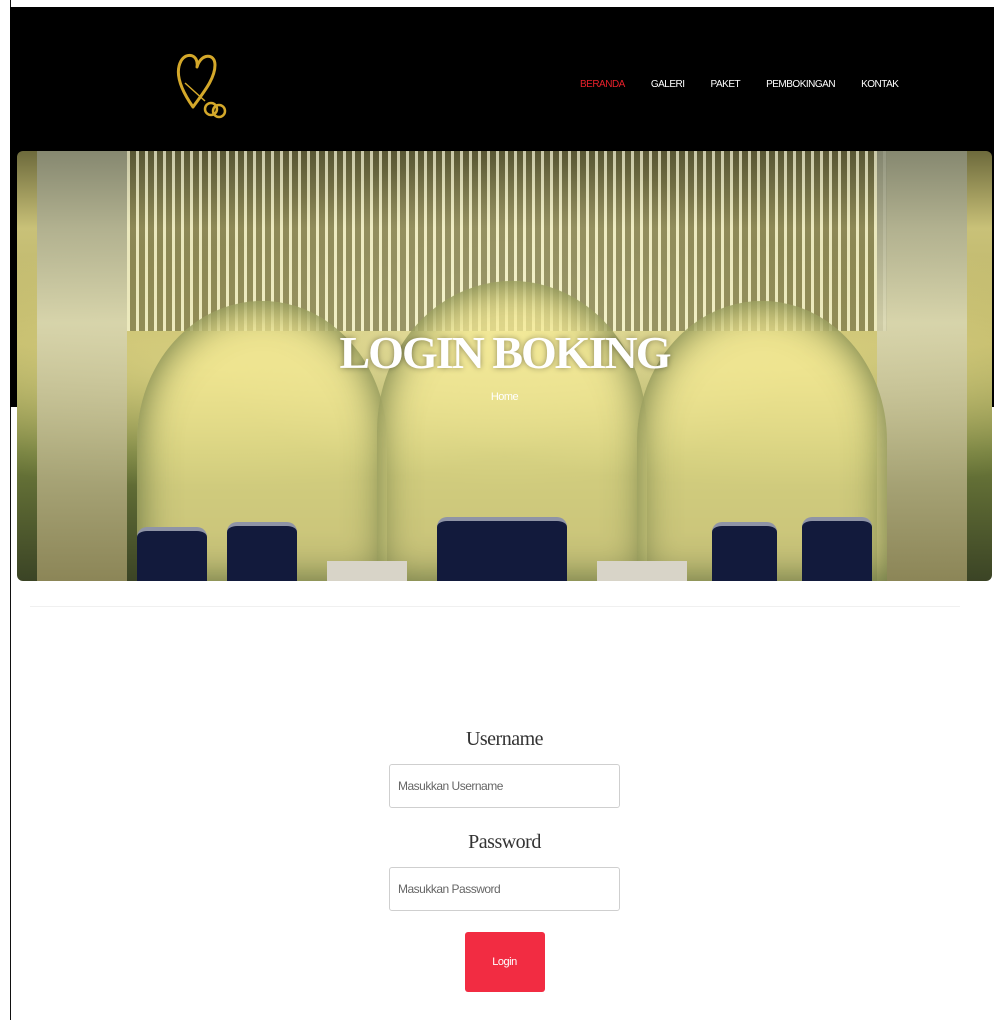  I want to click on nav-item-galeri: GALERI, so click(668, 84).